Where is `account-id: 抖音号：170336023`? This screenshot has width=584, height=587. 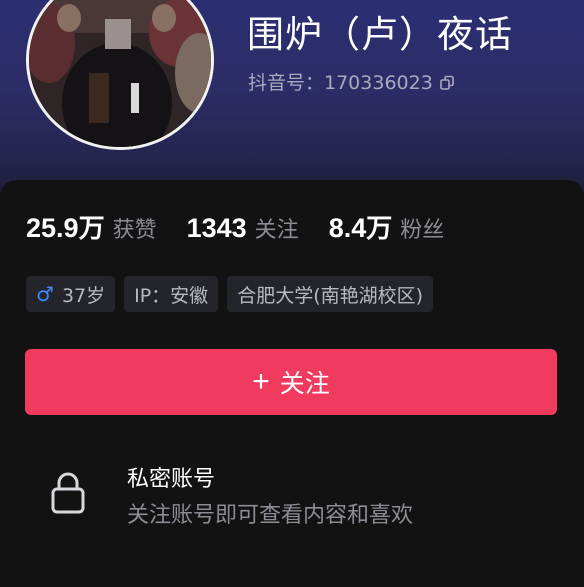 account-id: 抖音号：170336023 is located at coordinates (340, 83).